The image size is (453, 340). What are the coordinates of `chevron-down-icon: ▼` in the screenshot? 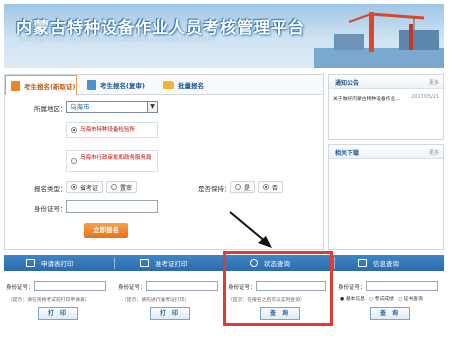 It's located at (152, 107).